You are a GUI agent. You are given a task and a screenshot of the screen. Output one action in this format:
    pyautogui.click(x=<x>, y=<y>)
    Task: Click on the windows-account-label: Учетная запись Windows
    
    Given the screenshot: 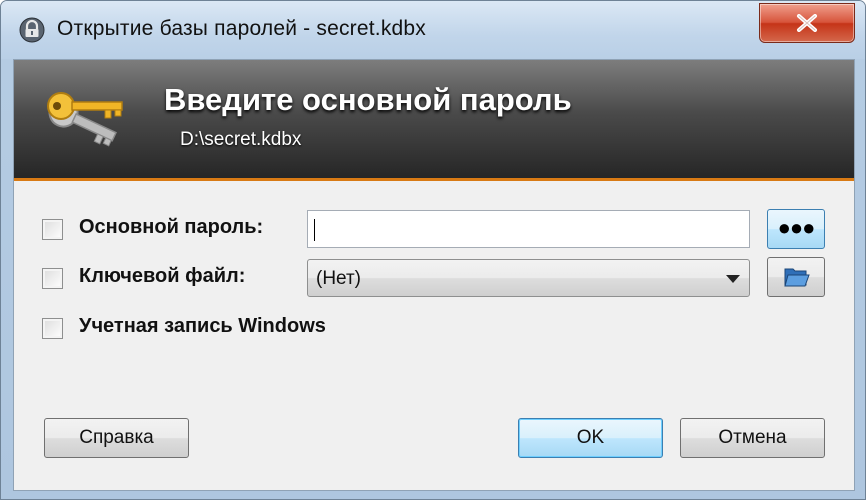 What is the action you would take?
    pyautogui.click(x=202, y=326)
    